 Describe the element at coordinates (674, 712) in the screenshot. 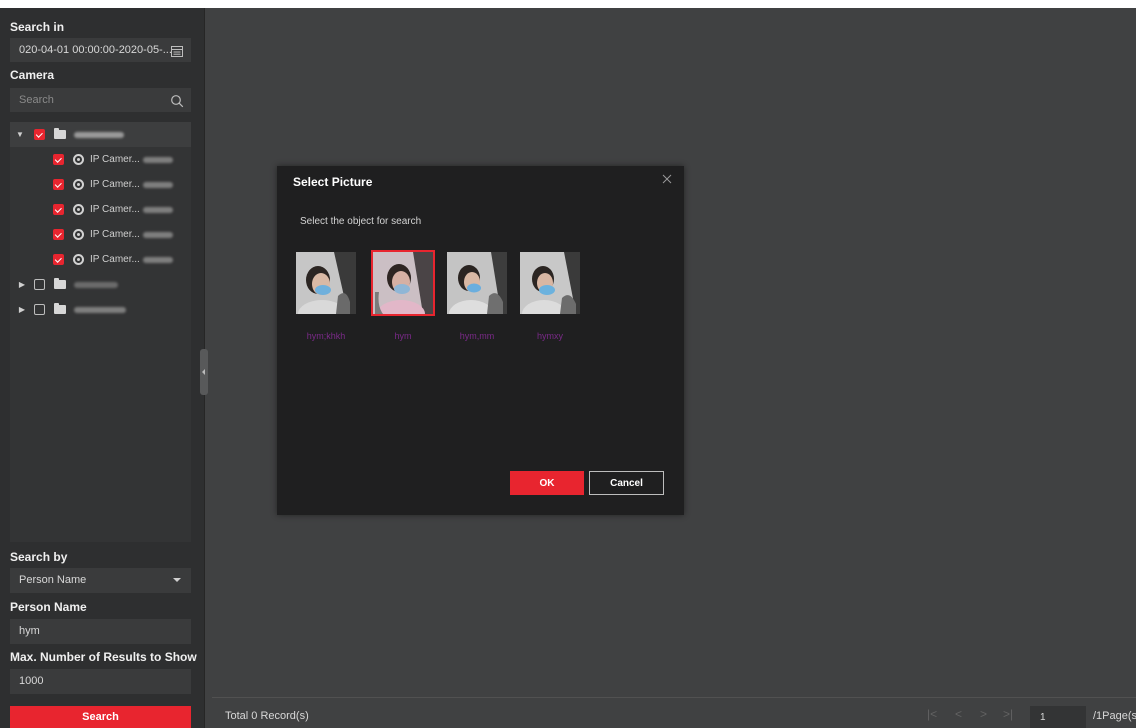

I see `results-footer: Total 0 Record(s) |< < > >| 1 /1Page(s)` at that location.